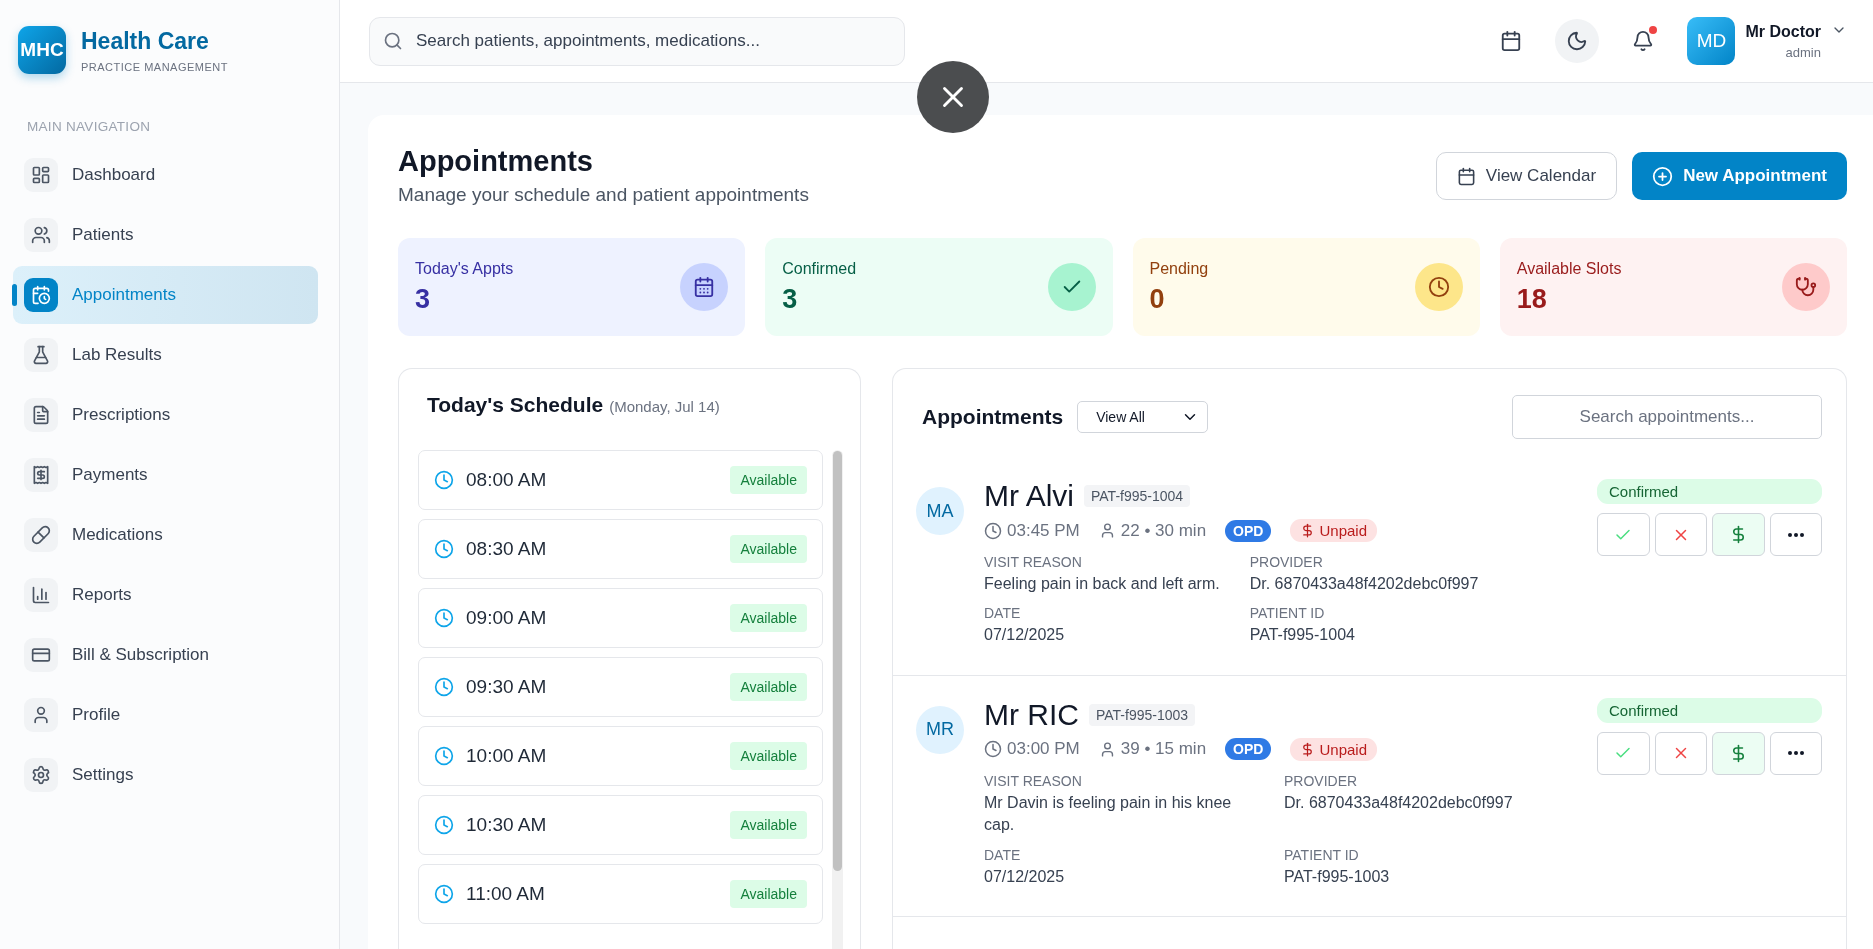  Describe the element at coordinates (506, 480) in the screenshot. I see `slot-time: 08:00 AM` at that location.